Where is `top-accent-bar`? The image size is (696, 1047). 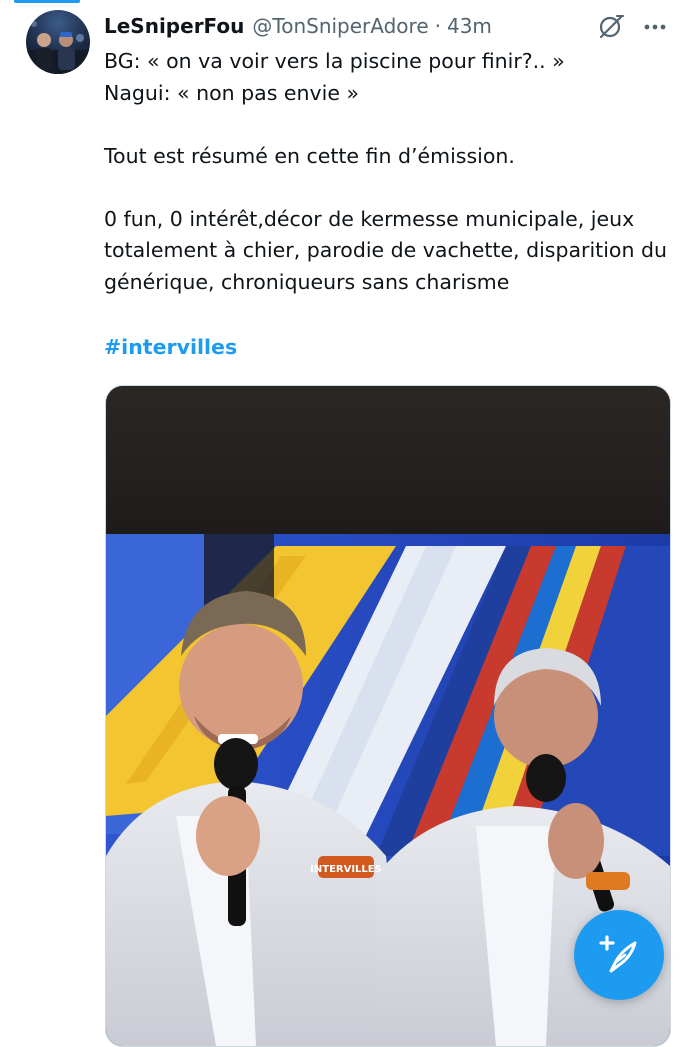 top-accent-bar is located at coordinates (47, 1).